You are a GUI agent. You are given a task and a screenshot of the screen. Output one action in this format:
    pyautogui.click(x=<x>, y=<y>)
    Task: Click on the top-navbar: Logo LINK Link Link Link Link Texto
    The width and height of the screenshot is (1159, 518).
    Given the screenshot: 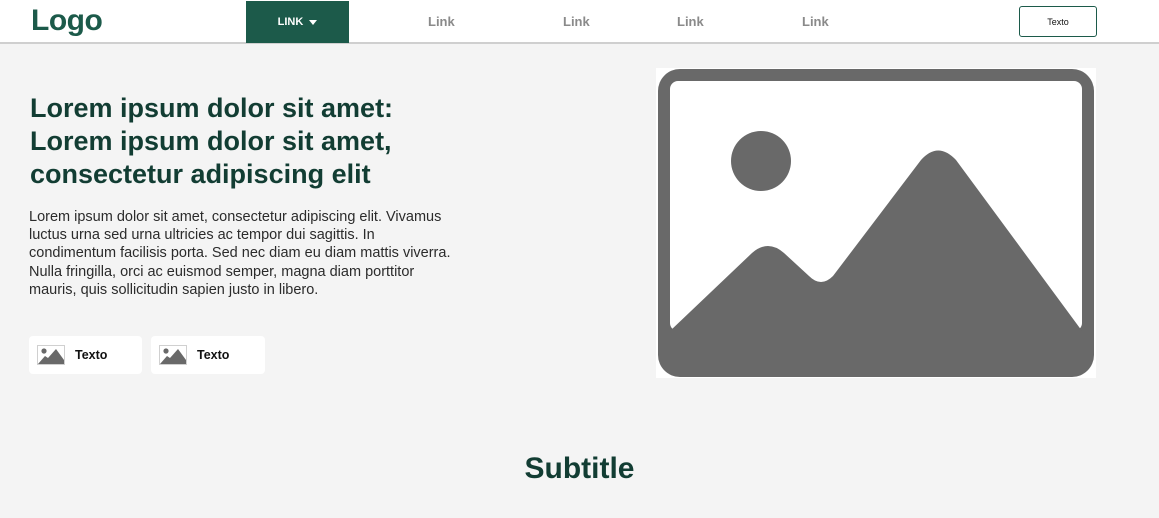 What is the action you would take?
    pyautogui.click(x=579, y=22)
    